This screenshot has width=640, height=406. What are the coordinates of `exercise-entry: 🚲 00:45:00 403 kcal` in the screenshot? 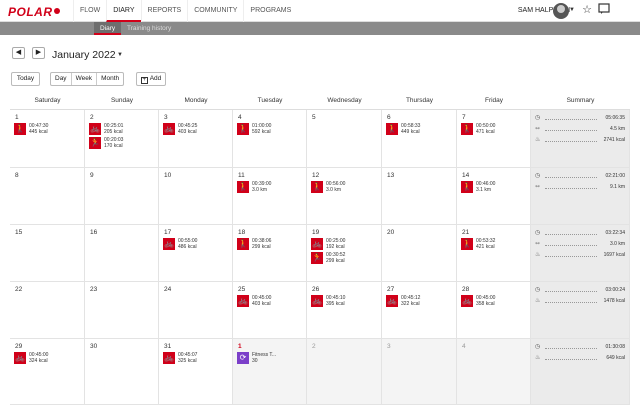 It's located at (254, 301).